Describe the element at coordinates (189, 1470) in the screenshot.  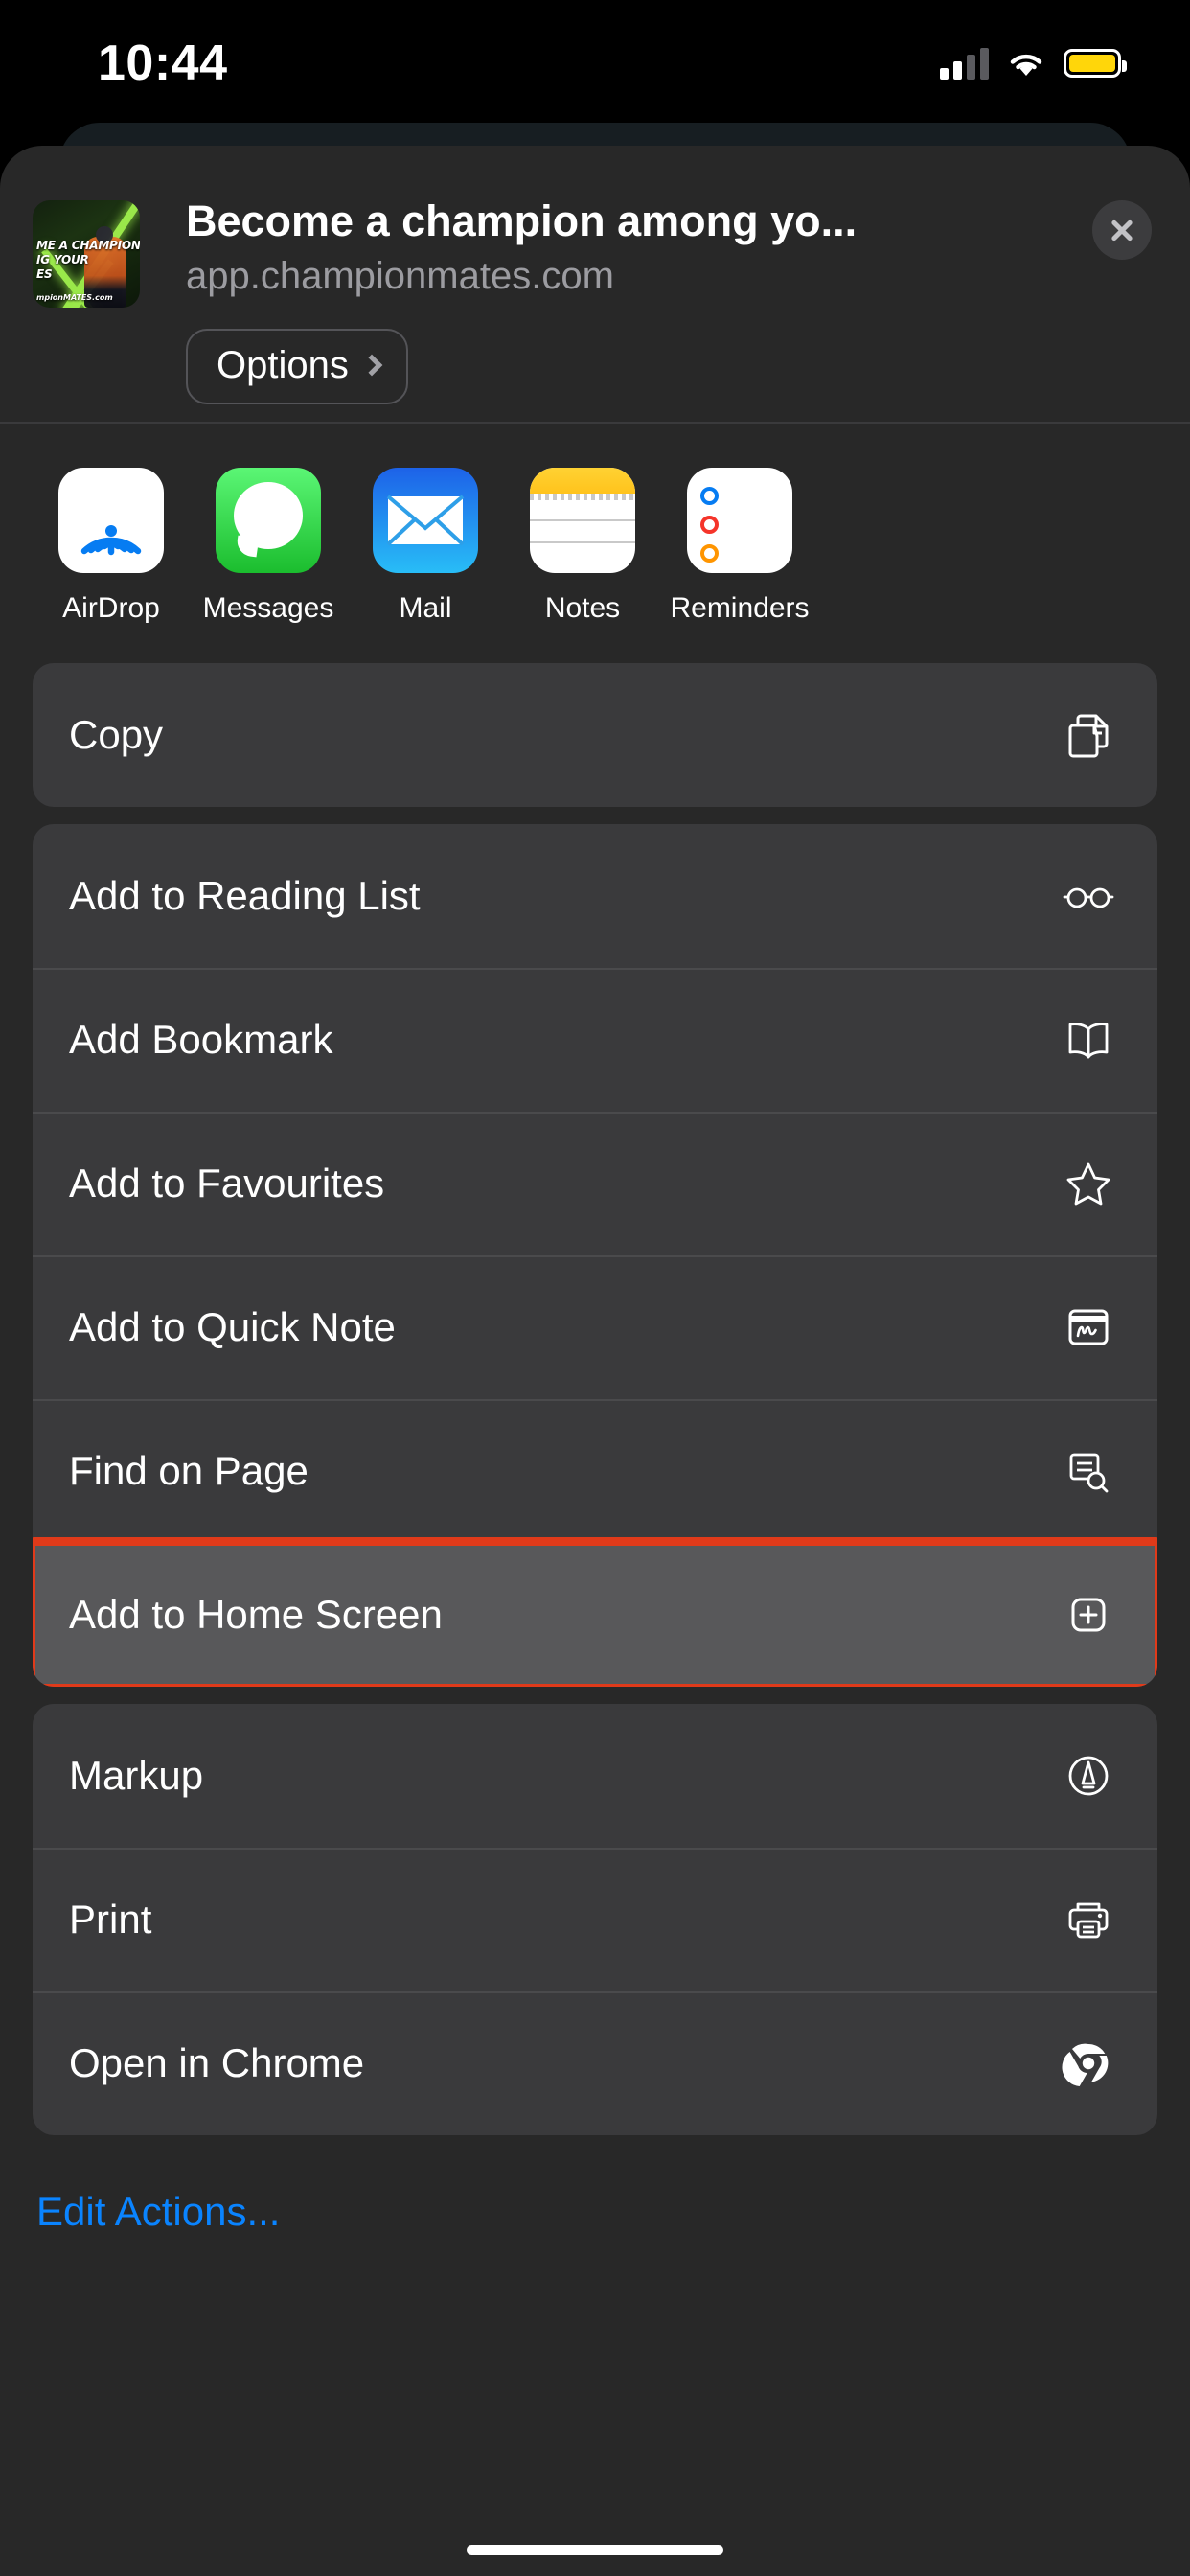
I see `action-label: Find on Page` at that location.